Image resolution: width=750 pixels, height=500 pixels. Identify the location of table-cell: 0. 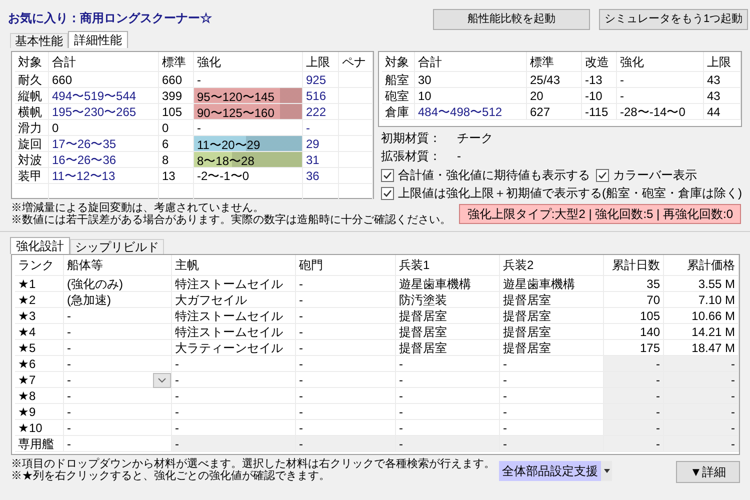
(104, 128).